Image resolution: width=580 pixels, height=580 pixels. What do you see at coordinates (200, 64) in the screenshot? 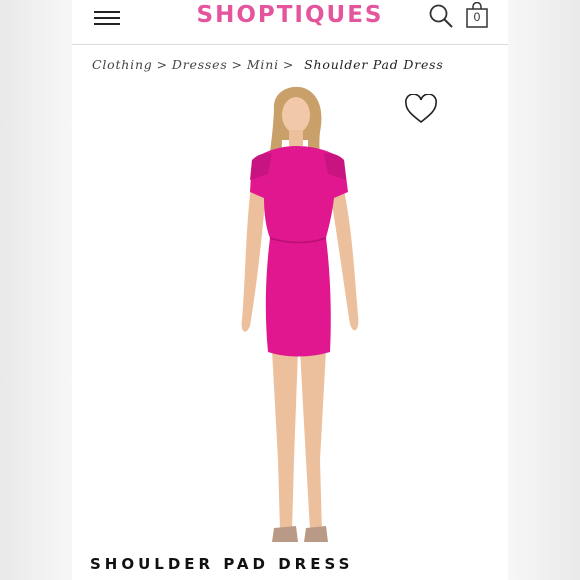
I see `breadcrumb-dresses: Dresses` at bounding box center [200, 64].